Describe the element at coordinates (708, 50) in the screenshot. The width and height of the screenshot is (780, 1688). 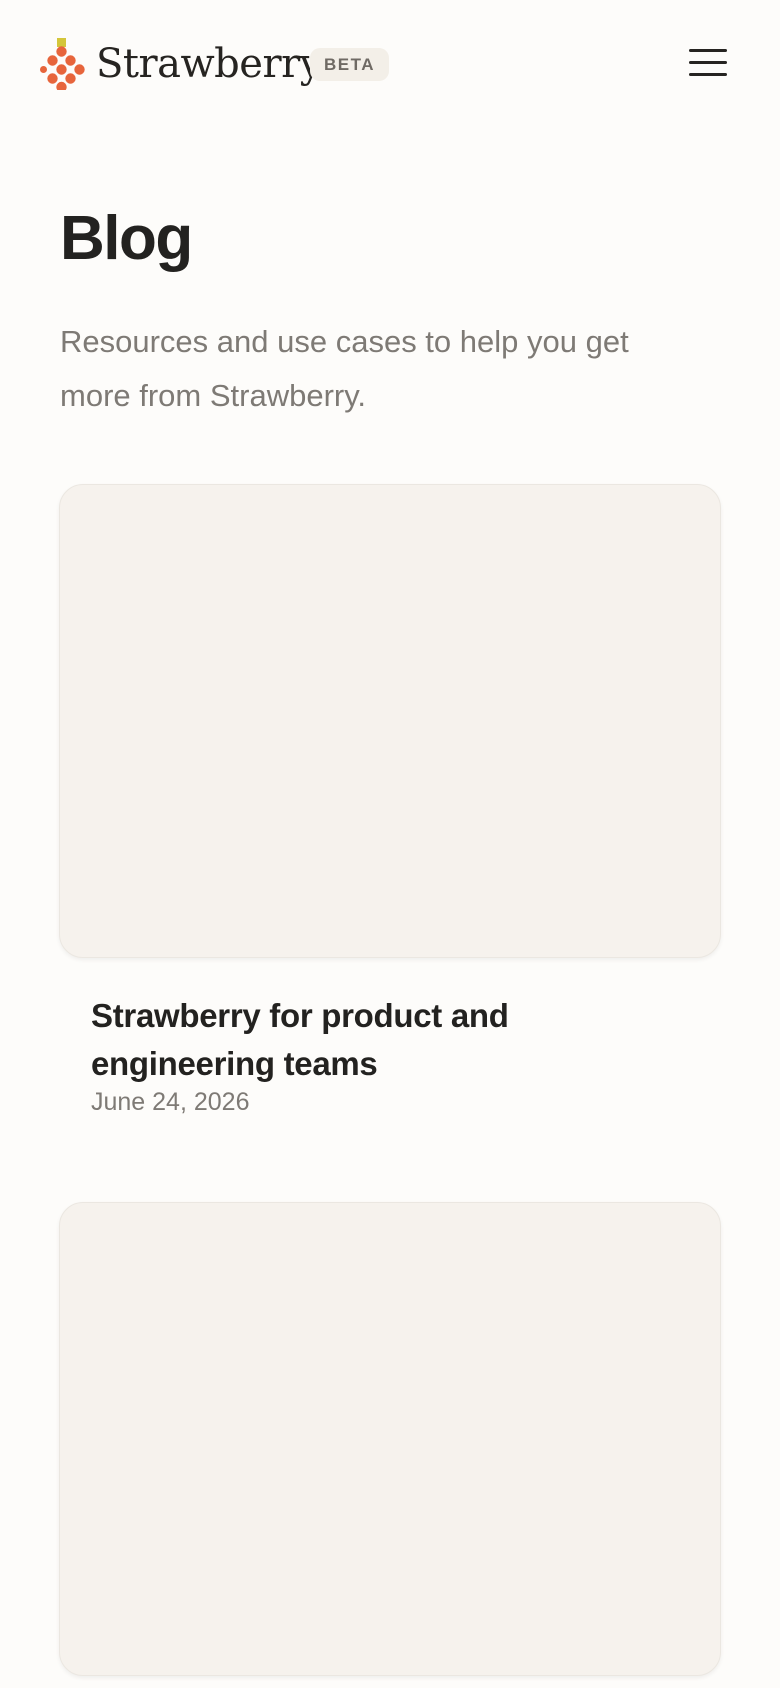
I see `menu-bar-top` at that location.